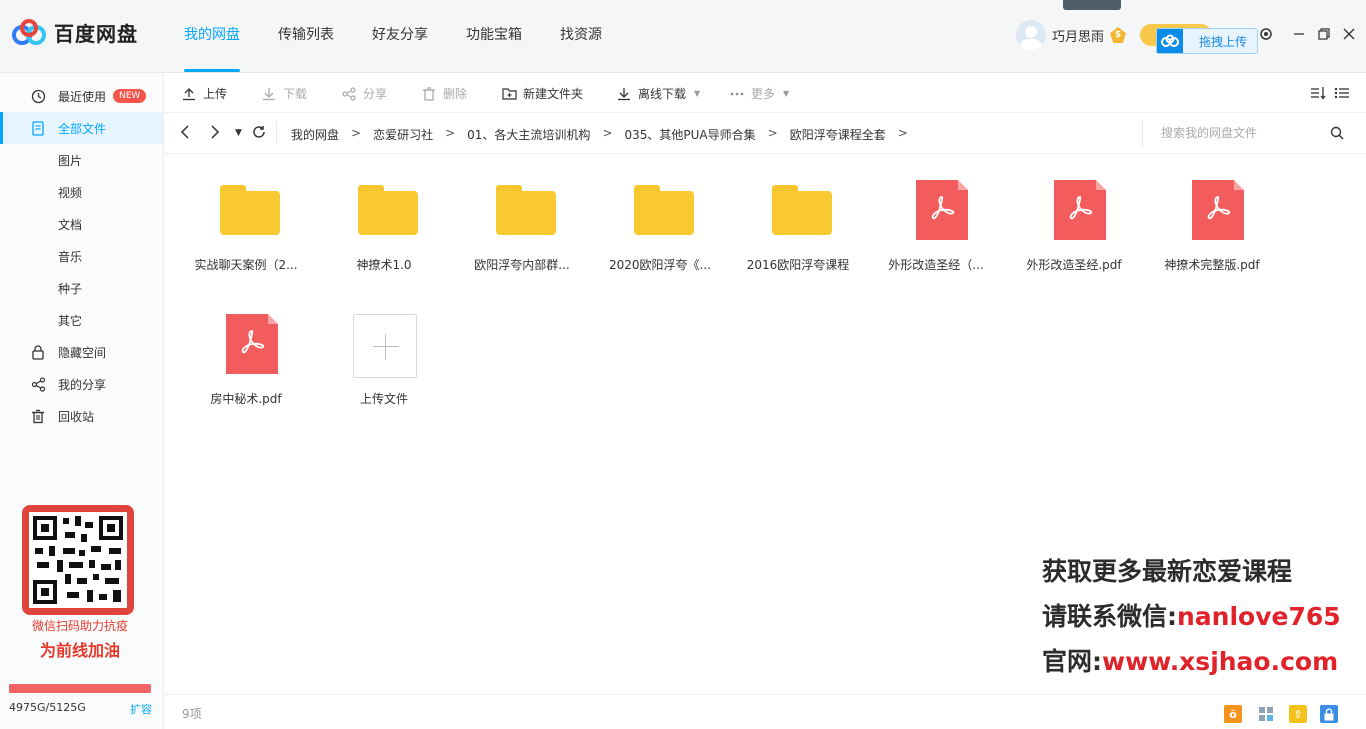 Image resolution: width=1366 pixels, height=729 pixels. I want to click on file-name: 房中秘术.pdf, so click(246, 399).